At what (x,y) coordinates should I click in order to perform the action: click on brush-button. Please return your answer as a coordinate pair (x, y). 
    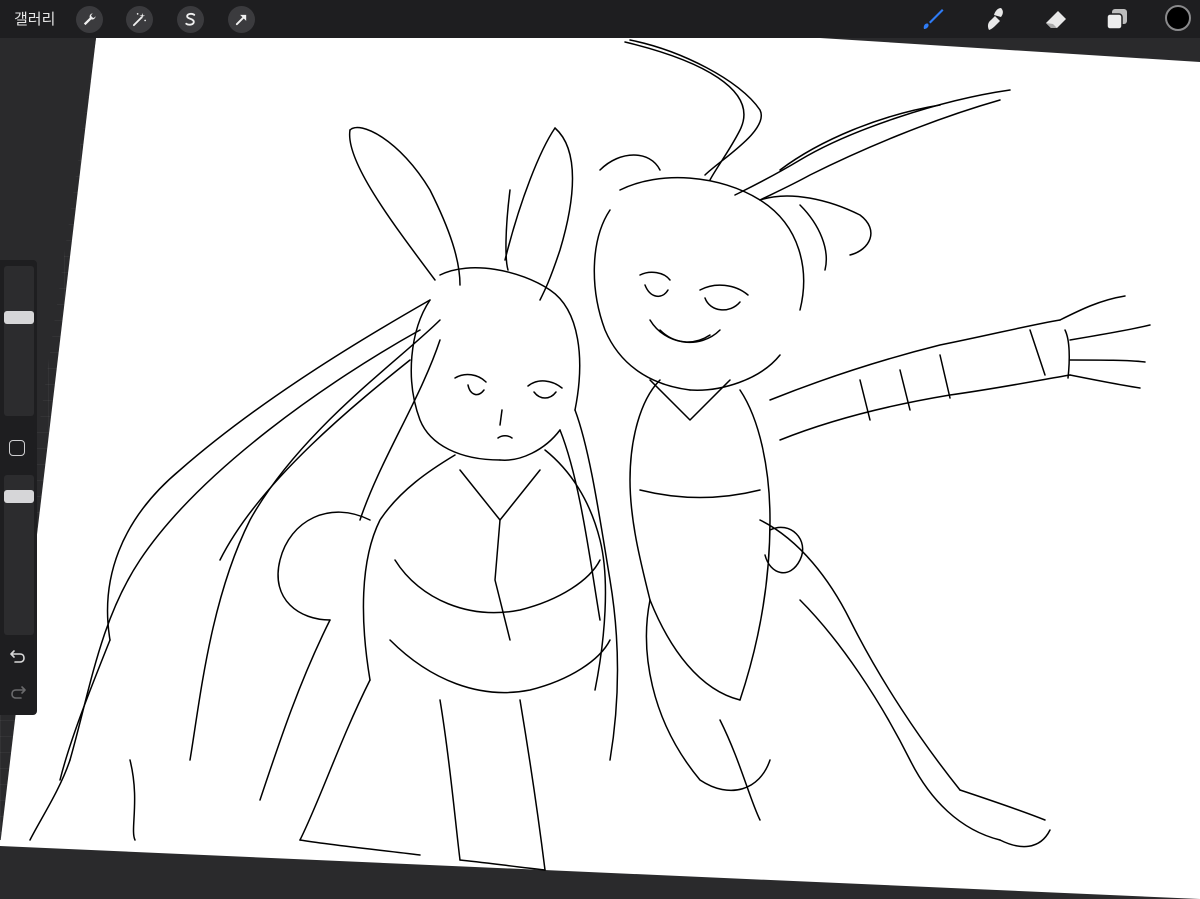
    Looking at the image, I should click on (933, 19).